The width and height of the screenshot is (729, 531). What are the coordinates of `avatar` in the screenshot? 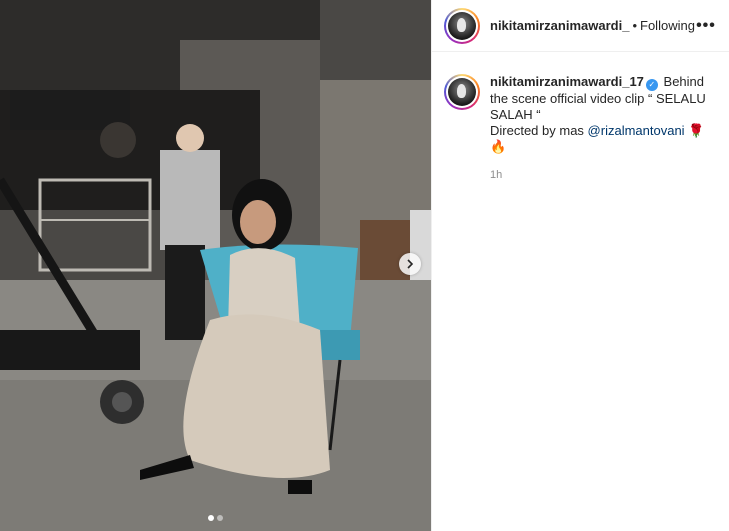 It's located at (462, 25).